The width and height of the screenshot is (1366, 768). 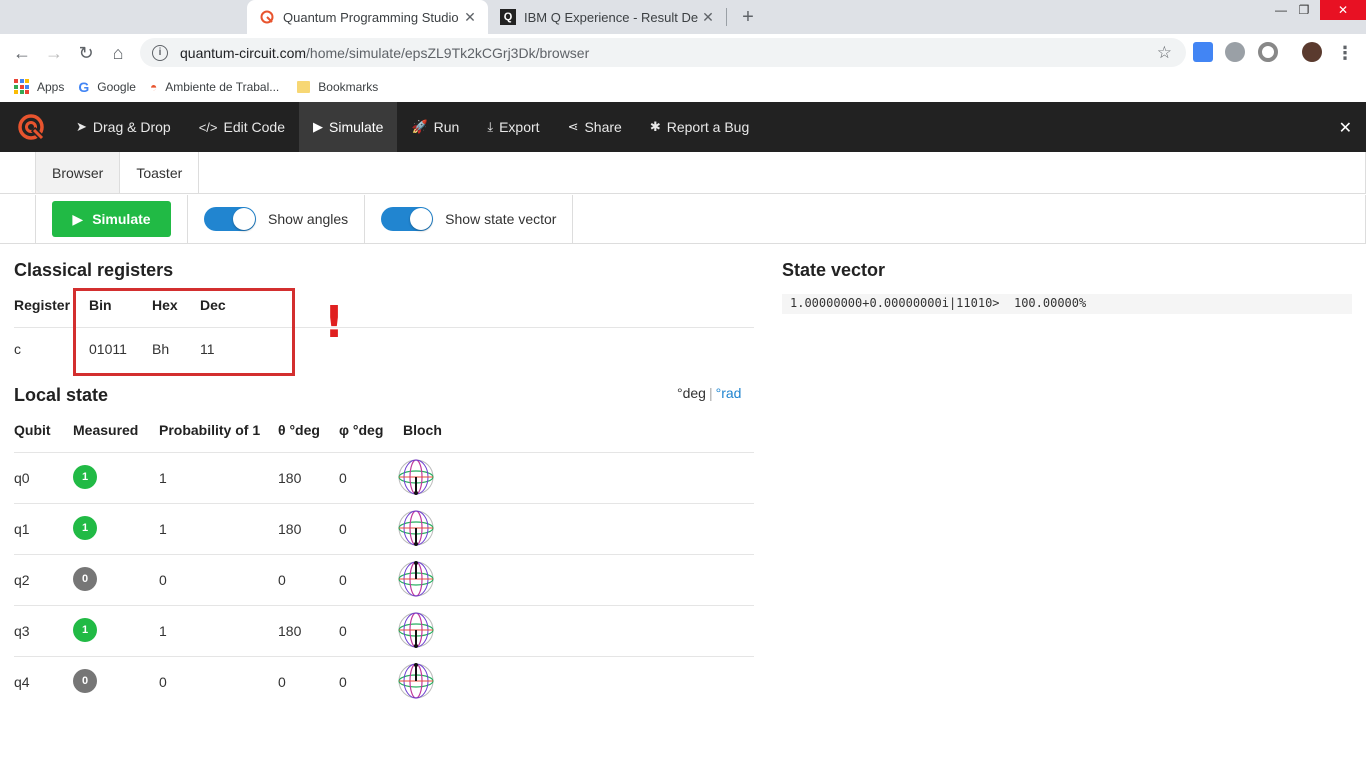 What do you see at coordinates (1235, 52) in the screenshot?
I see `drive-extension-icon` at bounding box center [1235, 52].